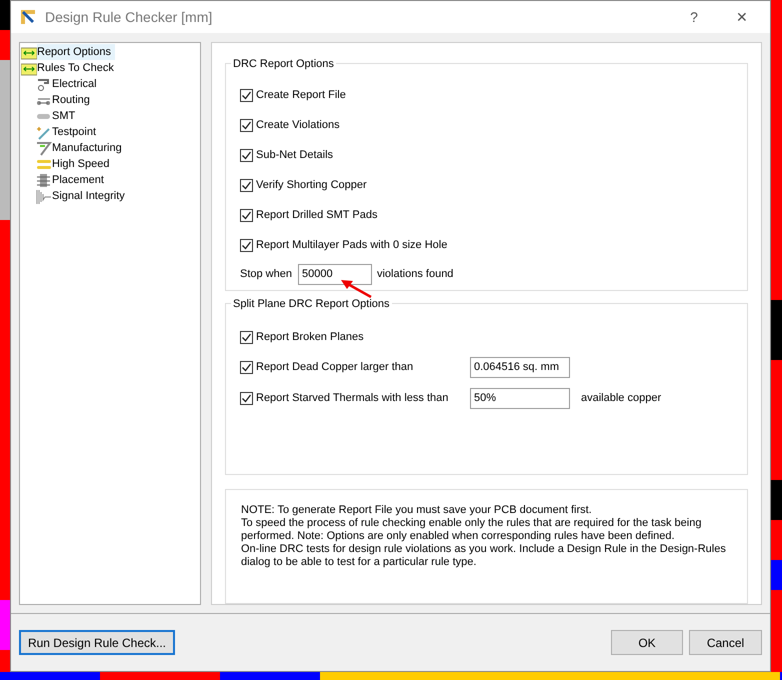 The height and width of the screenshot is (680, 782). I want to click on field-label: Stop when, so click(266, 274).